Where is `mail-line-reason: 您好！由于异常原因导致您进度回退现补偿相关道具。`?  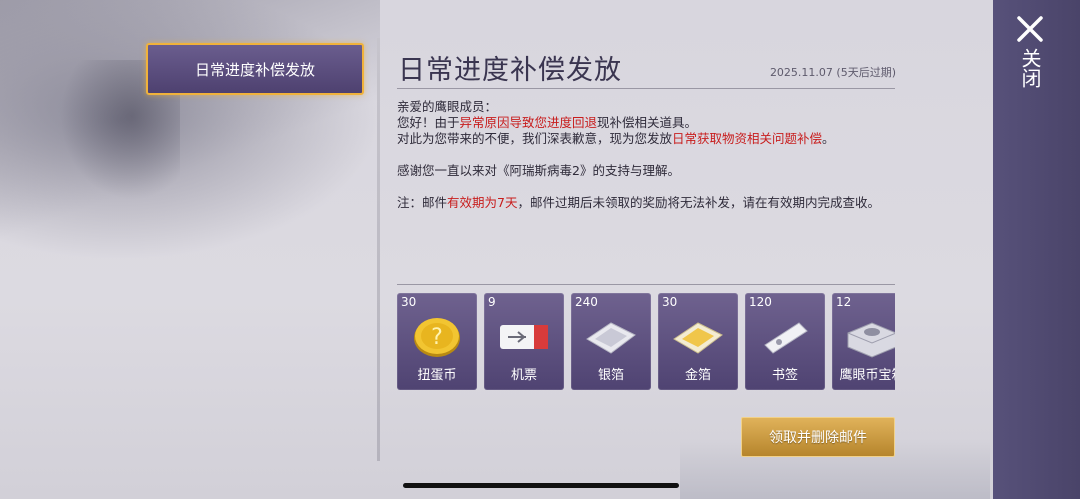 mail-line-reason: 您好！由于异常原因导致您进度回退现补偿相关道具。 is located at coordinates (547, 122).